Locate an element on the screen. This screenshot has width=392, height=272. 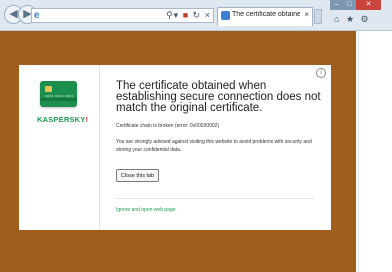
divider is located at coordinates (215, 198).